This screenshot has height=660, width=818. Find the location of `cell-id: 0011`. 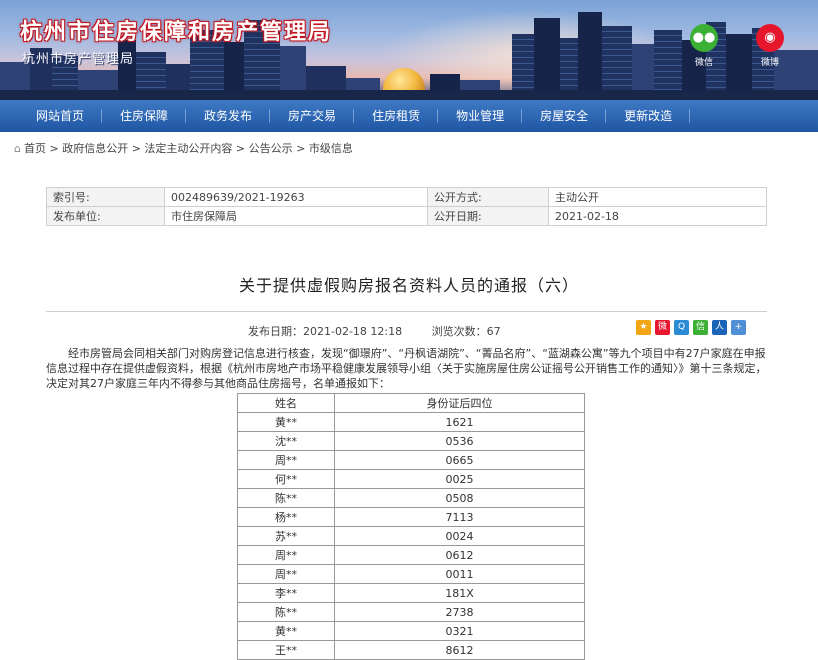

cell-id: 0011 is located at coordinates (459, 574).